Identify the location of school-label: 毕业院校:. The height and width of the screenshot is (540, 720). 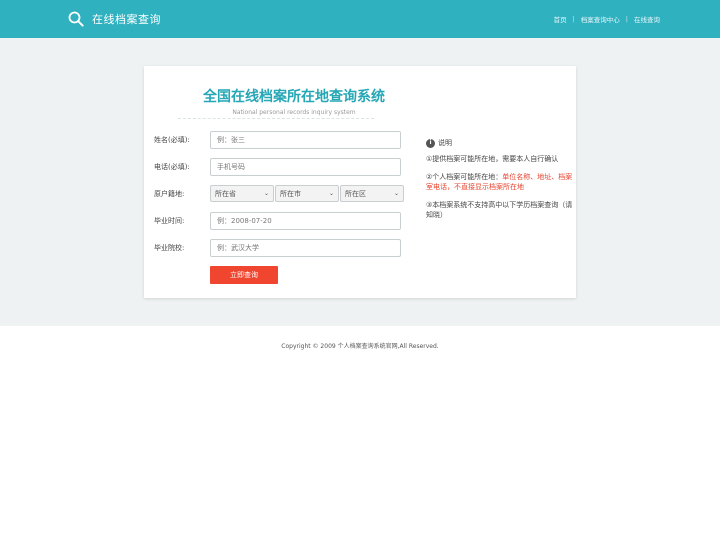
(169, 247).